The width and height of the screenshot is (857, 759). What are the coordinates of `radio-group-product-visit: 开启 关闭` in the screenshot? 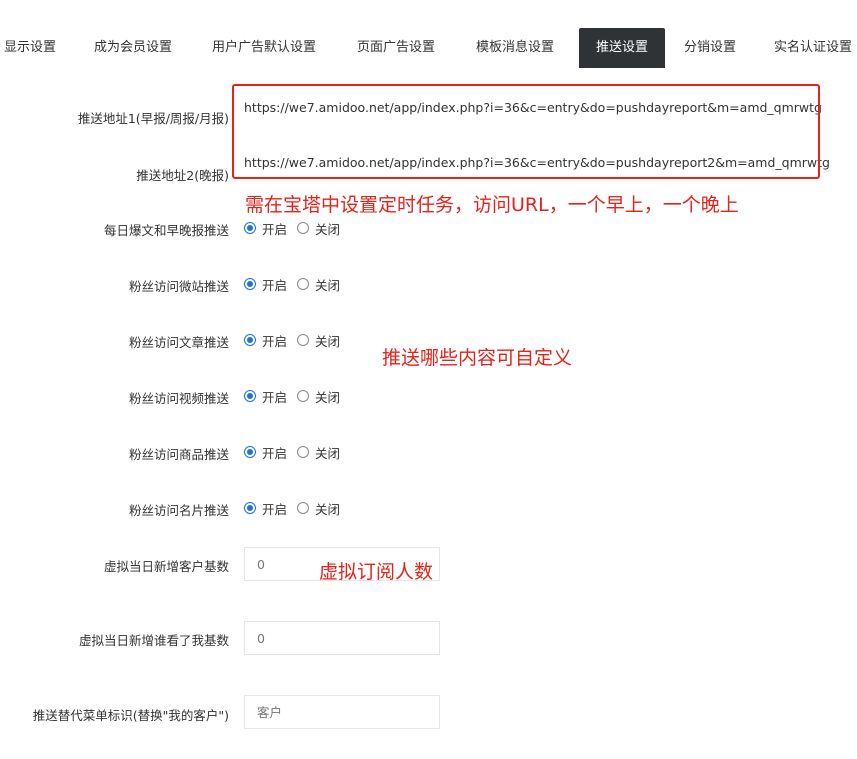 It's located at (297, 452).